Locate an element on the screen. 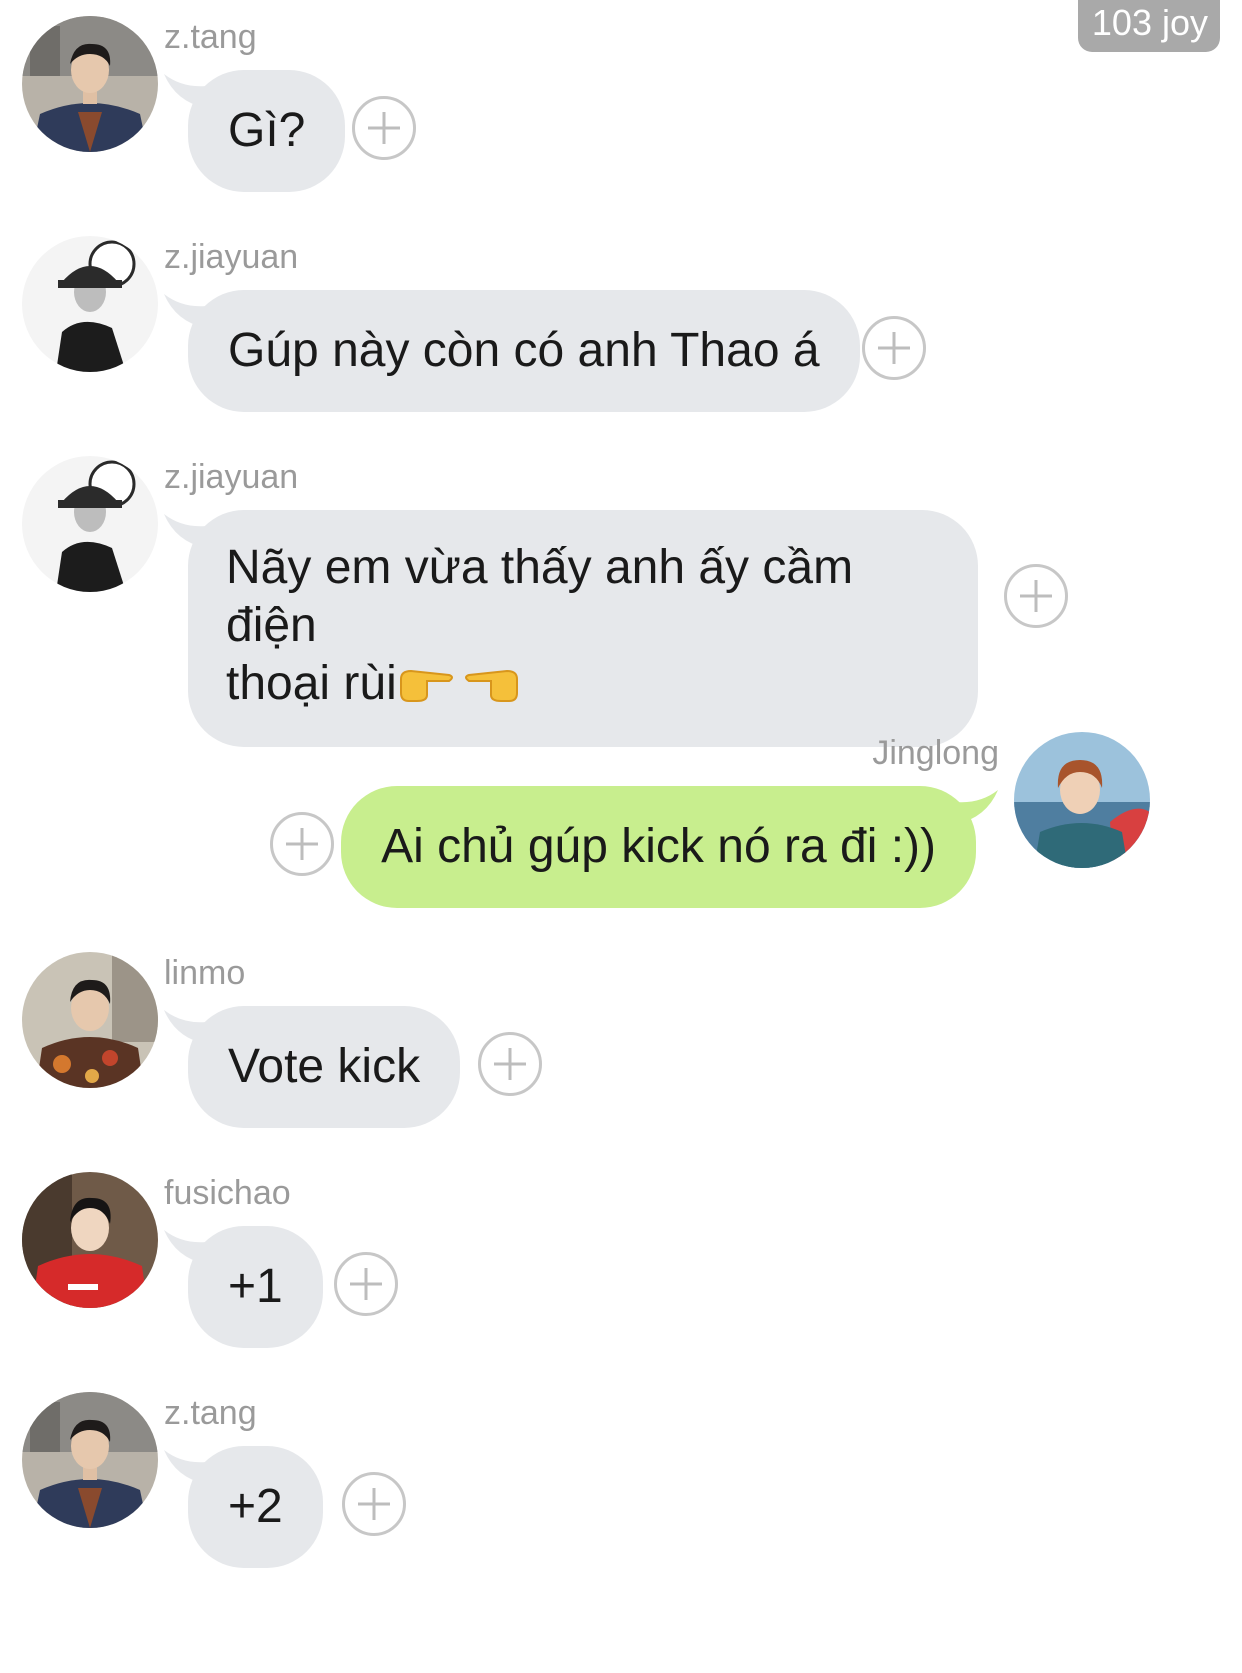 The height and width of the screenshot is (1673, 1242). sender-name: linmo is located at coordinates (205, 973).